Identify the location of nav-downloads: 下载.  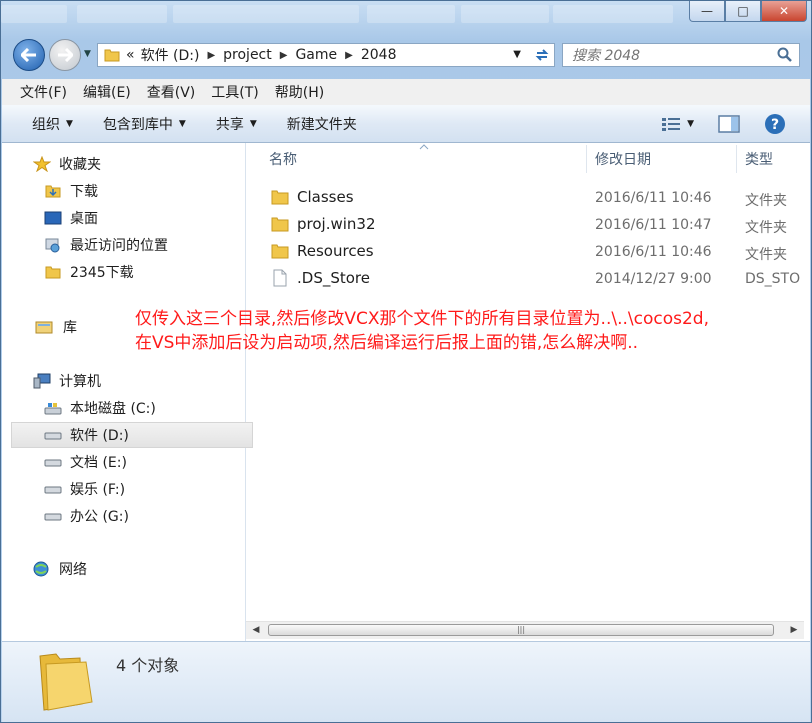
(71, 191).